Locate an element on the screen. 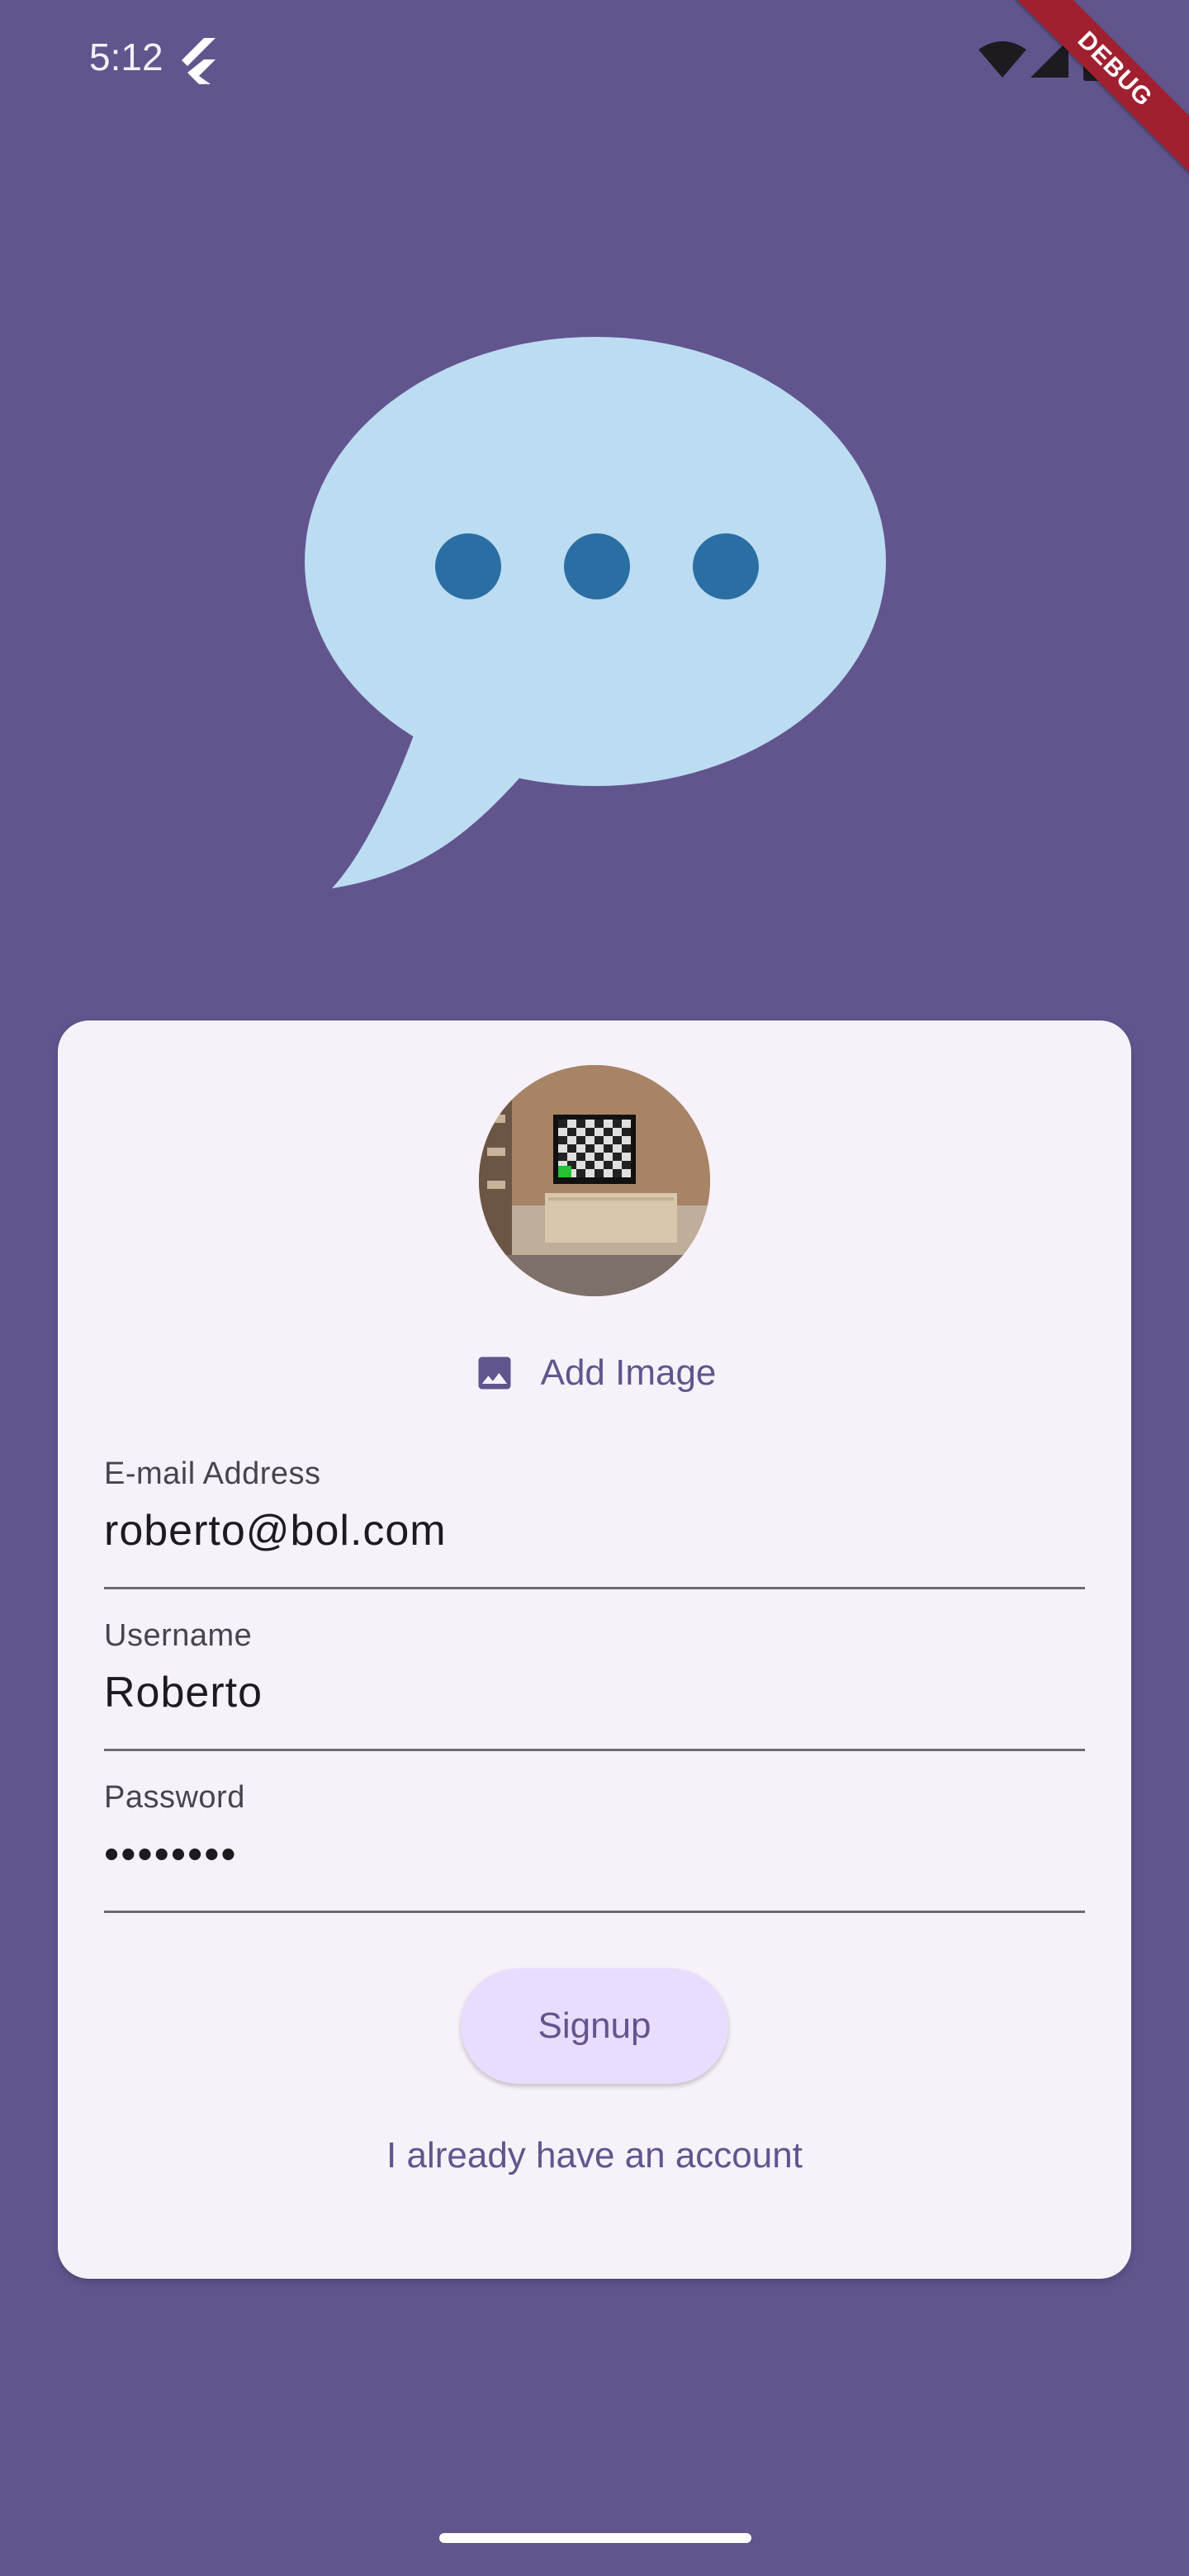 The height and width of the screenshot is (2576, 1189). password-label: Password is located at coordinates (174, 1797).